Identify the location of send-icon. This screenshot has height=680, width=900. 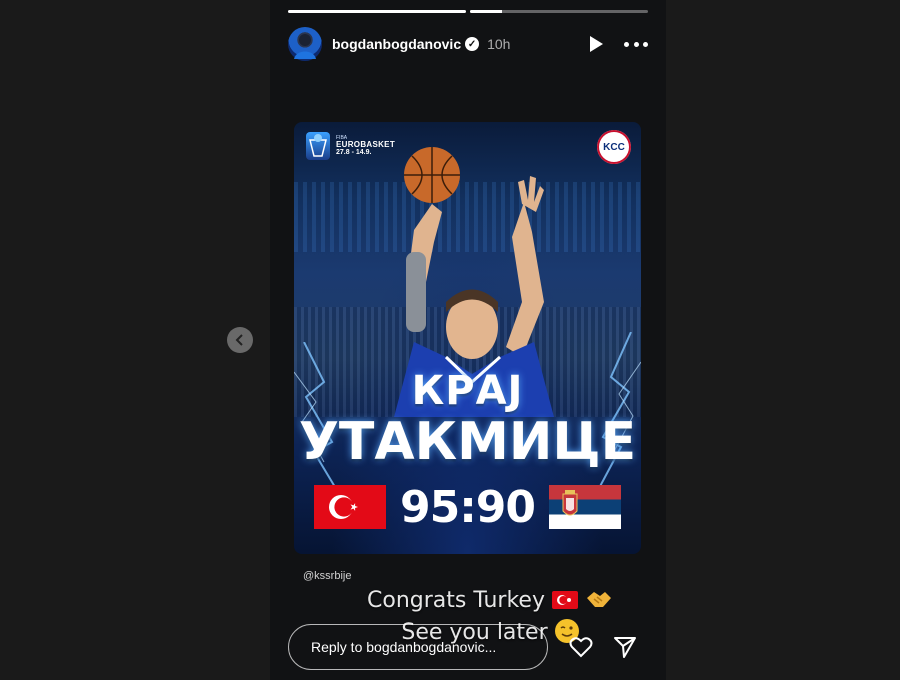
(625, 647).